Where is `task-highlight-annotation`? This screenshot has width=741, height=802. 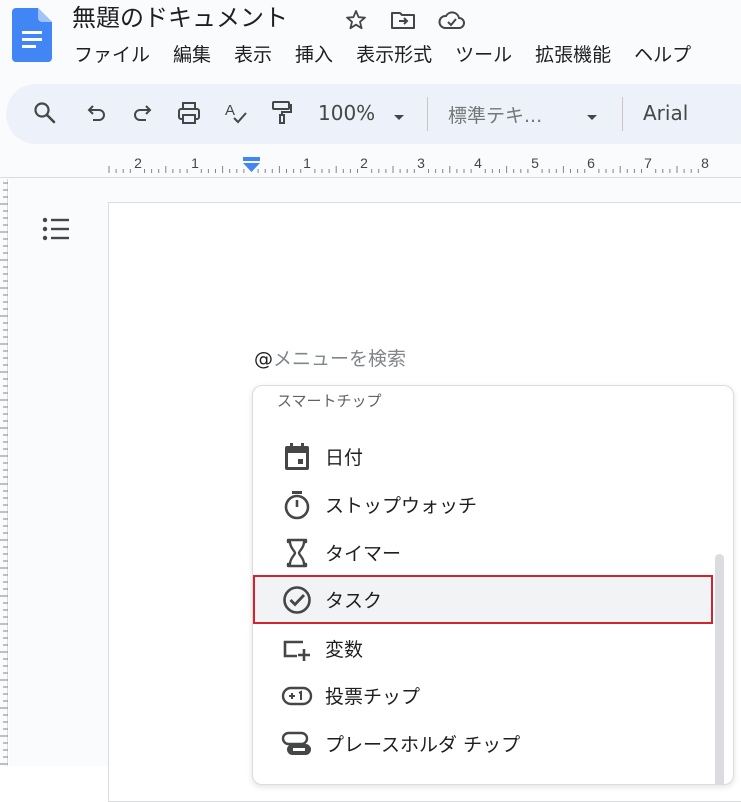 task-highlight-annotation is located at coordinates (483, 599).